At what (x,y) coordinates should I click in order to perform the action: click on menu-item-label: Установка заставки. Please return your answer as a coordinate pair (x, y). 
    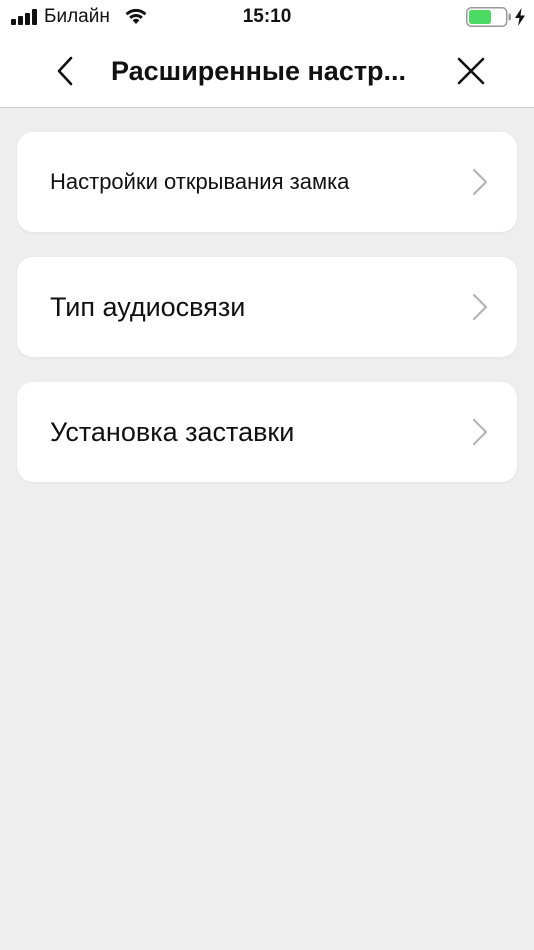
    Looking at the image, I should click on (172, 431).